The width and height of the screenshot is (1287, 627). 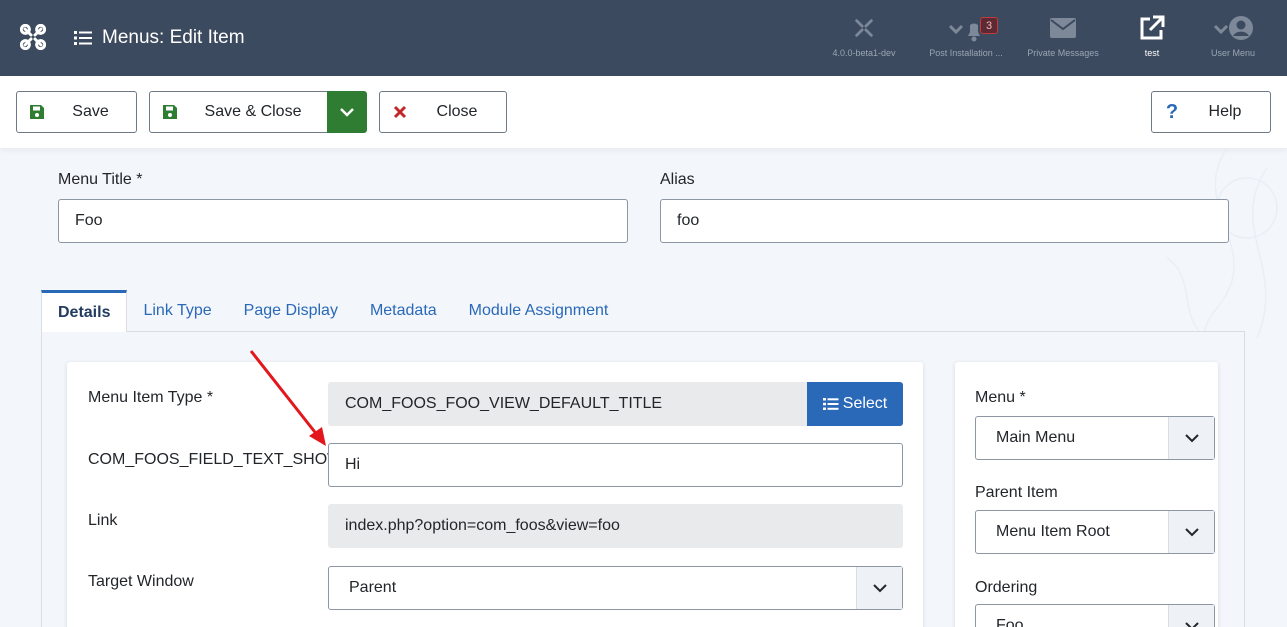 I want to click on parent-item-label: Parent Item, so click(x=1016, y=492).